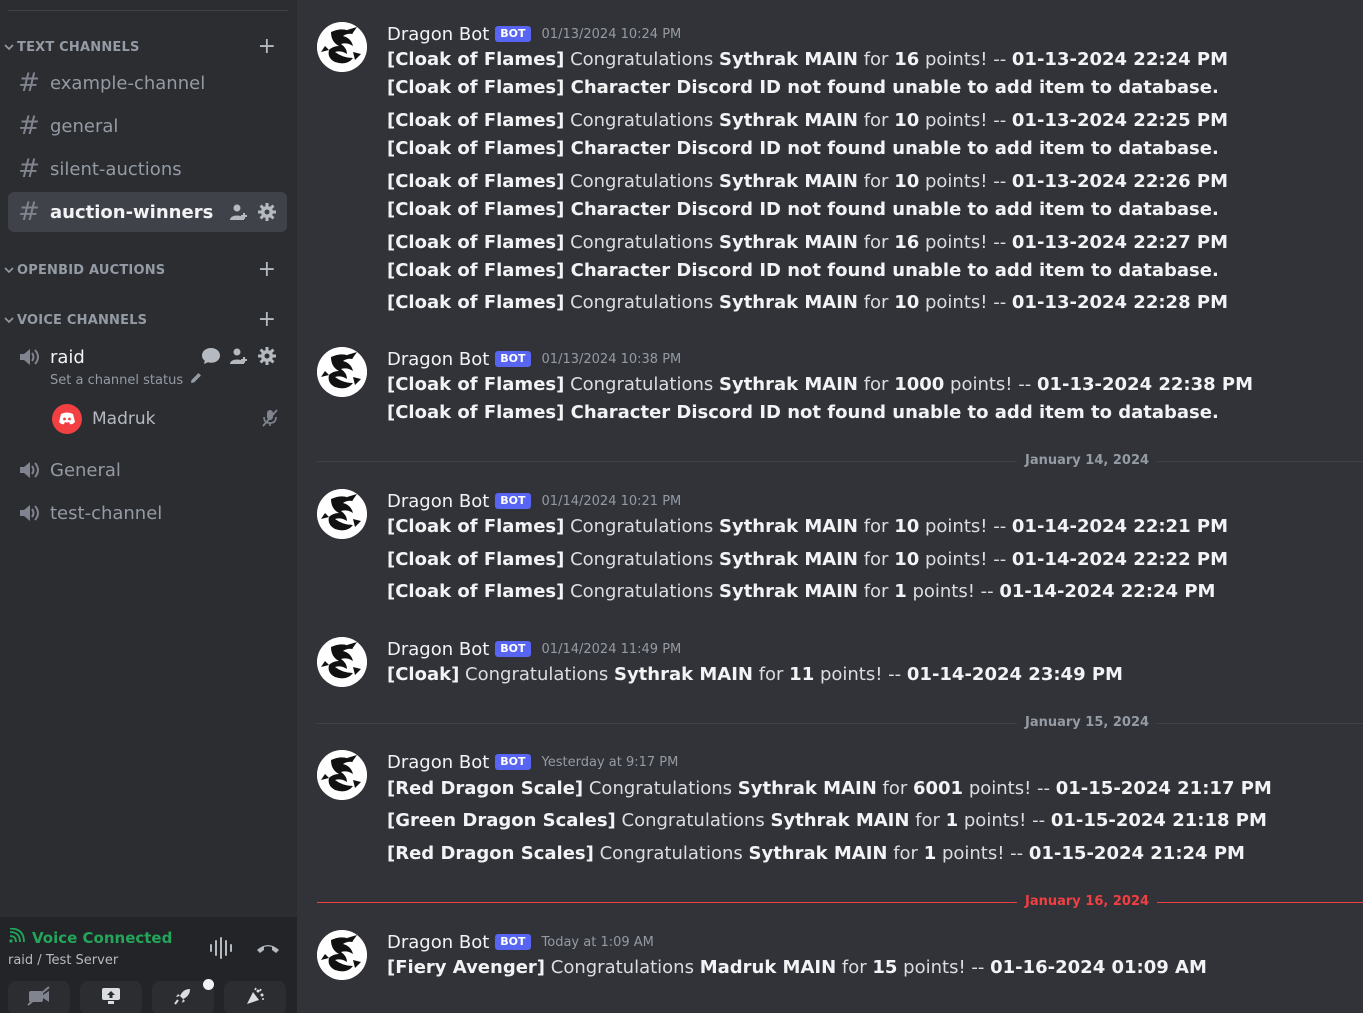 The image size is (1363, 1013). What do you see at coordinates (840, 723) in the screenshot?
I see `date-divider: January 15, 2024` at bounding box center [840, 723].